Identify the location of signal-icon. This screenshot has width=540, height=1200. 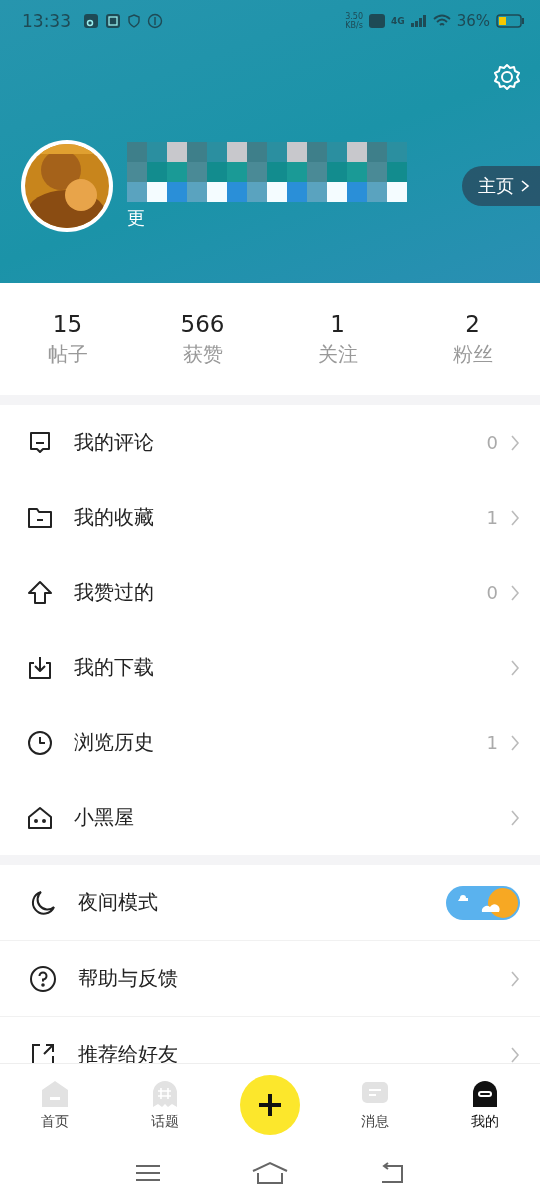
(418, 21).